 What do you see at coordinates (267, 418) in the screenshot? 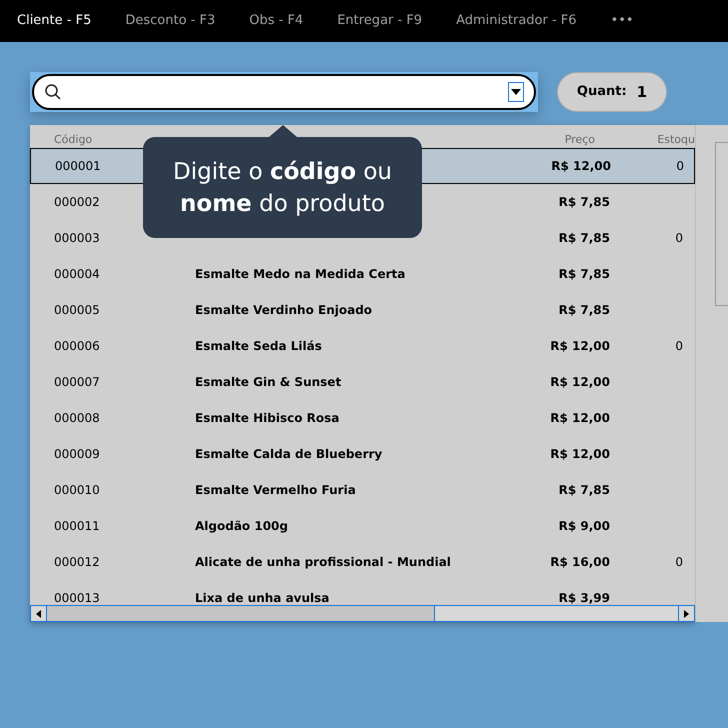
I see `table-cell: Esmalte Hibisco Rosa` at bounding box center [267, 418].